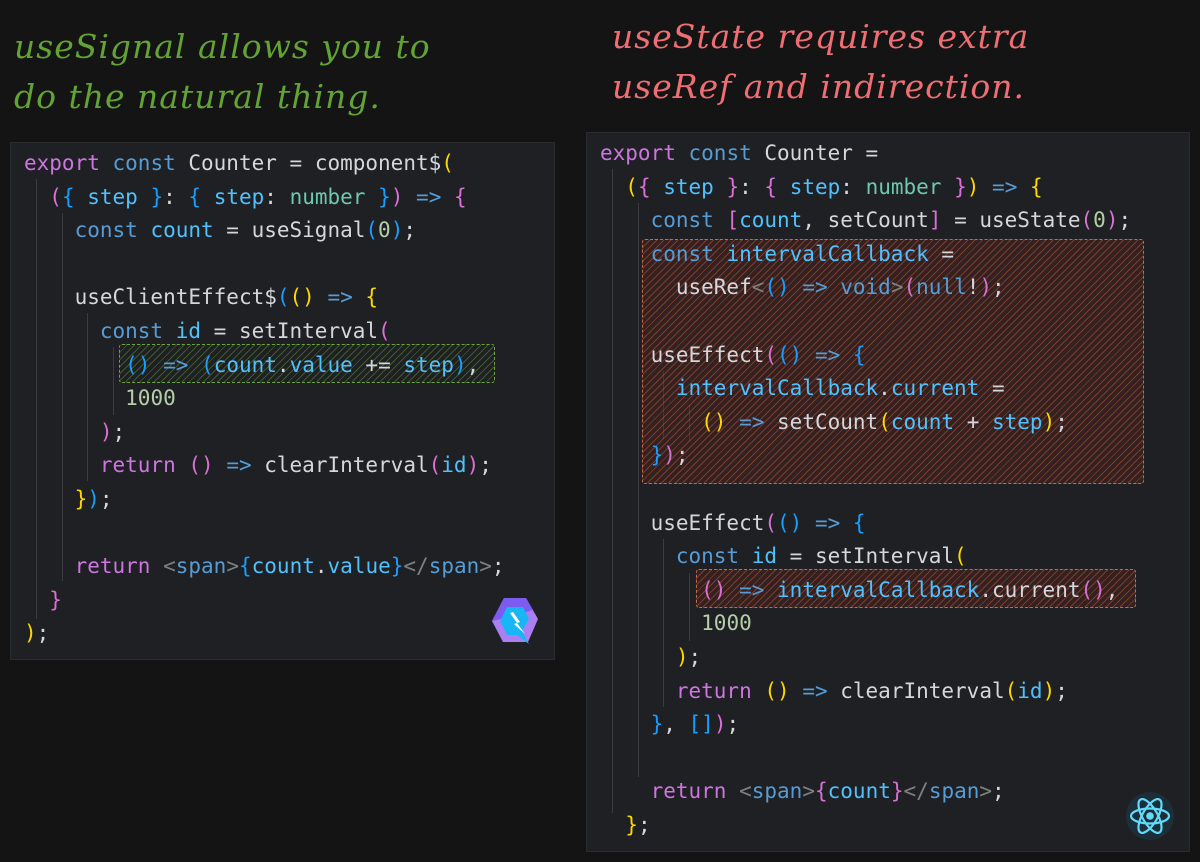 The image size is (1200, 862). I want to click on code-token: void, so click(865, 287).